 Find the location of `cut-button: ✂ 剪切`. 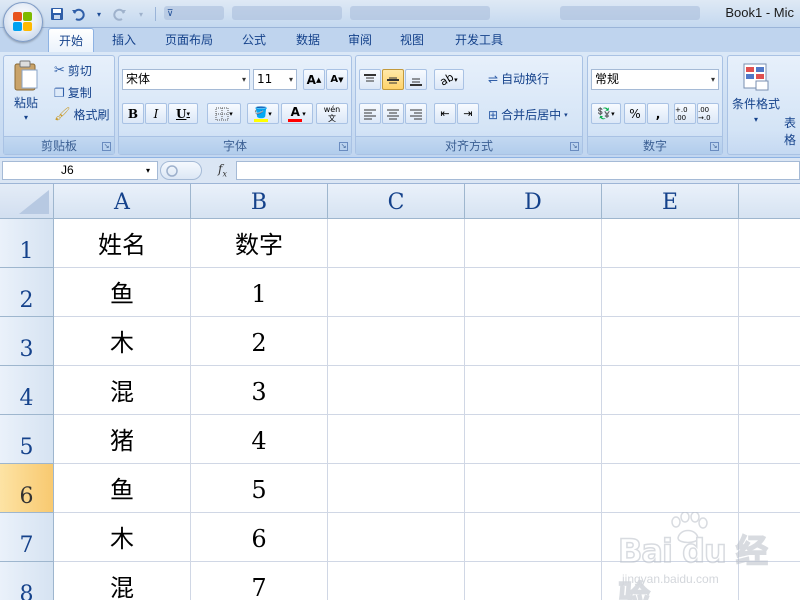

cut-button: ✂ 剪切 is located at coordinates (73, 70).